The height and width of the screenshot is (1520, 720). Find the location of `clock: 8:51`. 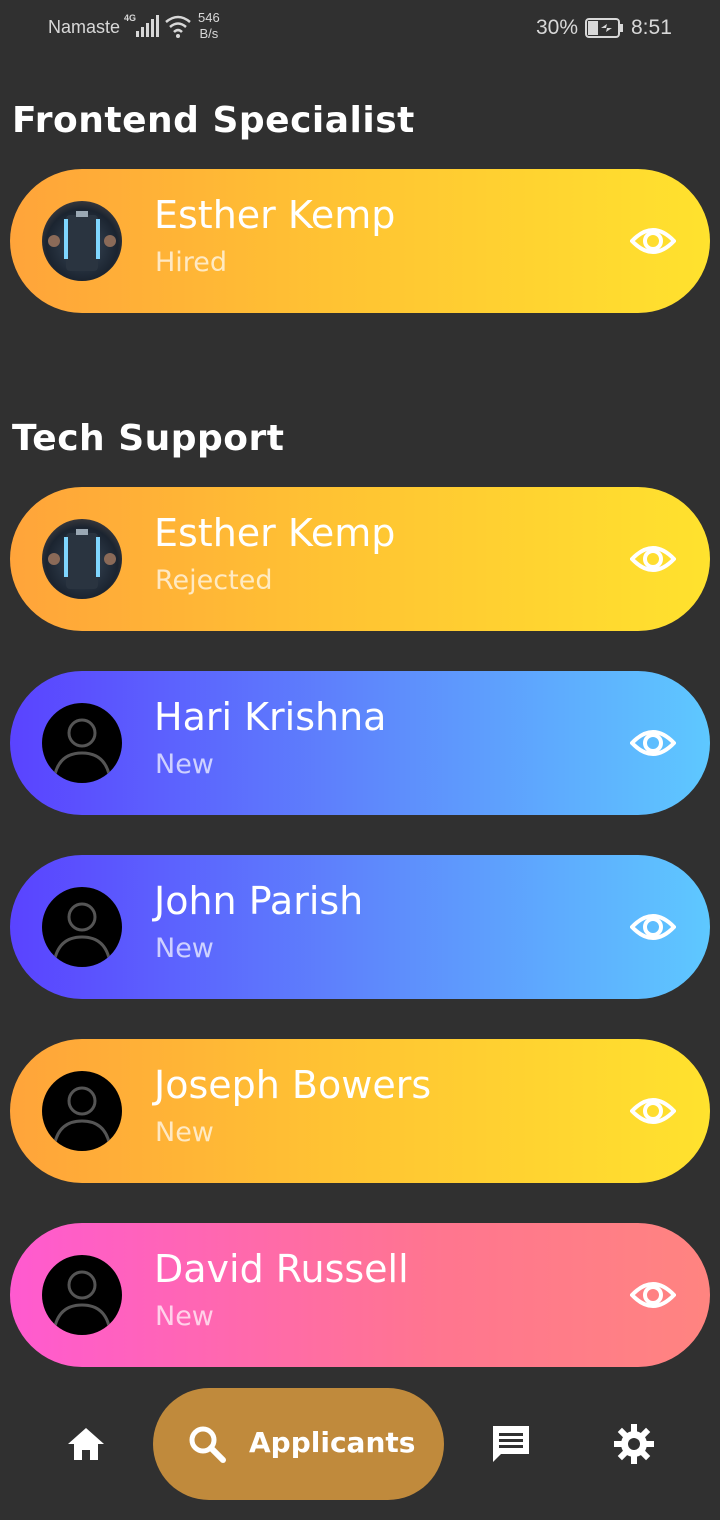

clock: 8:51 is located at coordinates (651, 27).